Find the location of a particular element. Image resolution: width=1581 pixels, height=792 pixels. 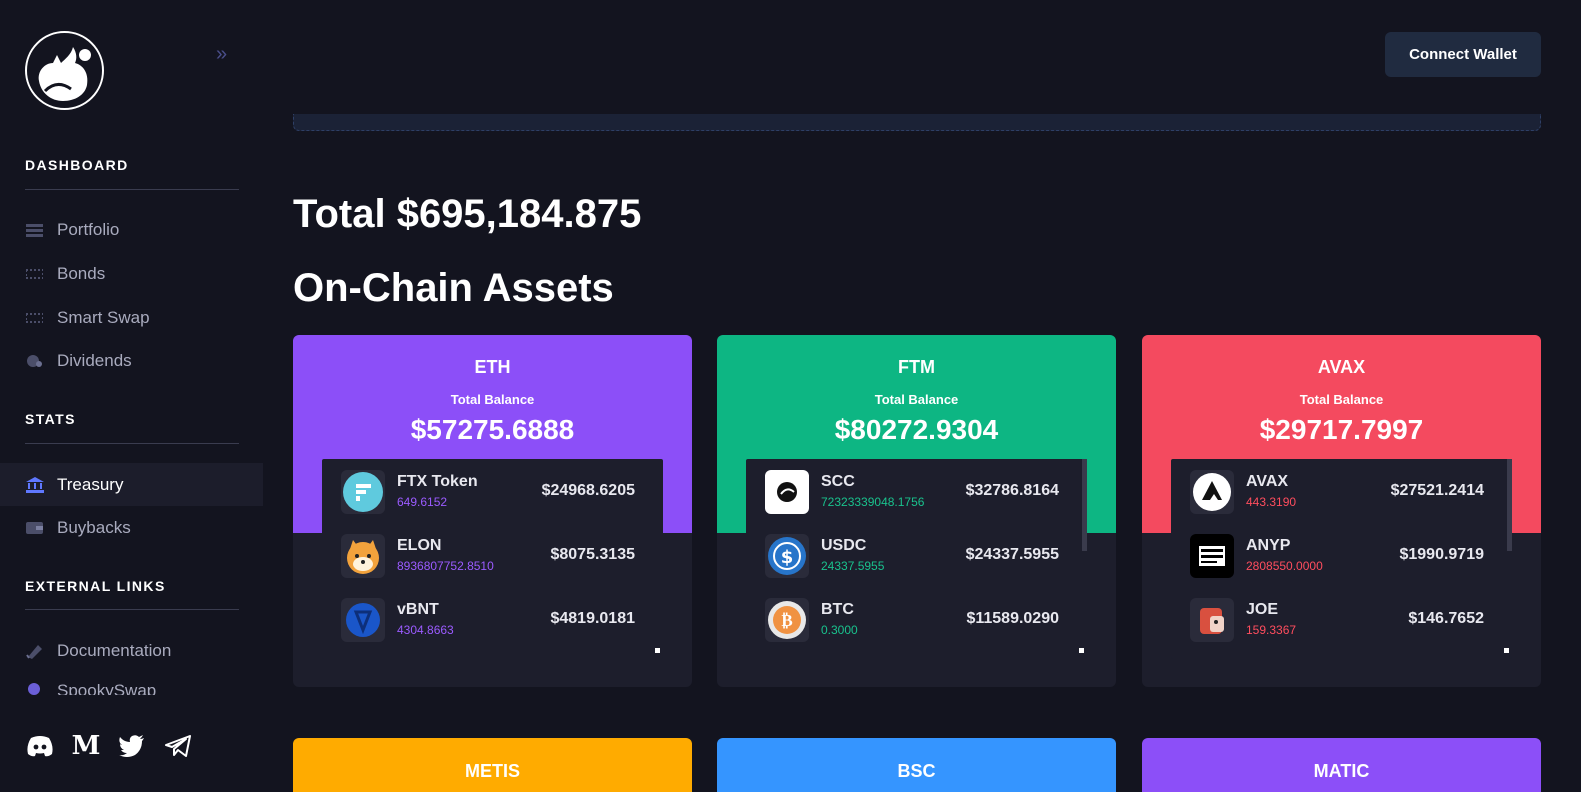

chain-card-metis: METIS is located at coordinates (492, 765).